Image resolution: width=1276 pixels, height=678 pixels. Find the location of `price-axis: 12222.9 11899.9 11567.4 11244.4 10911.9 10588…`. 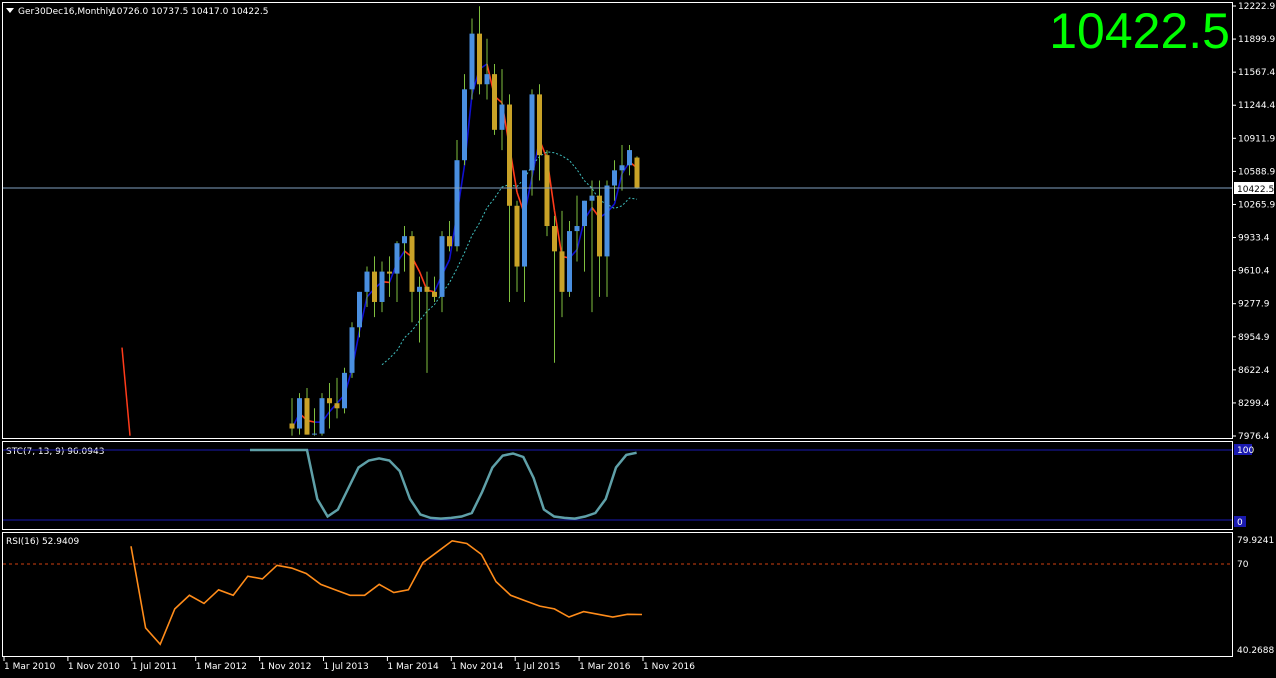

price-axis: 12222.9 11899.9 11567.4 11244.4 10911.9 10588… is located at coordinates (1253, 222).